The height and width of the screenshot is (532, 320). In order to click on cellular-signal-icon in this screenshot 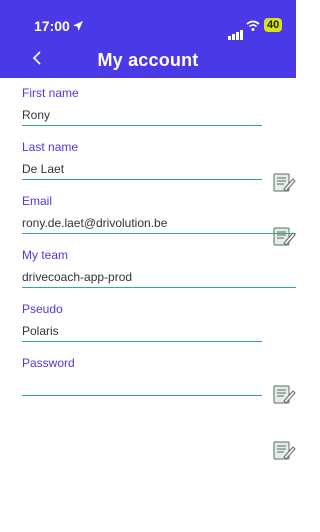, I will do `click(236, 31)`.